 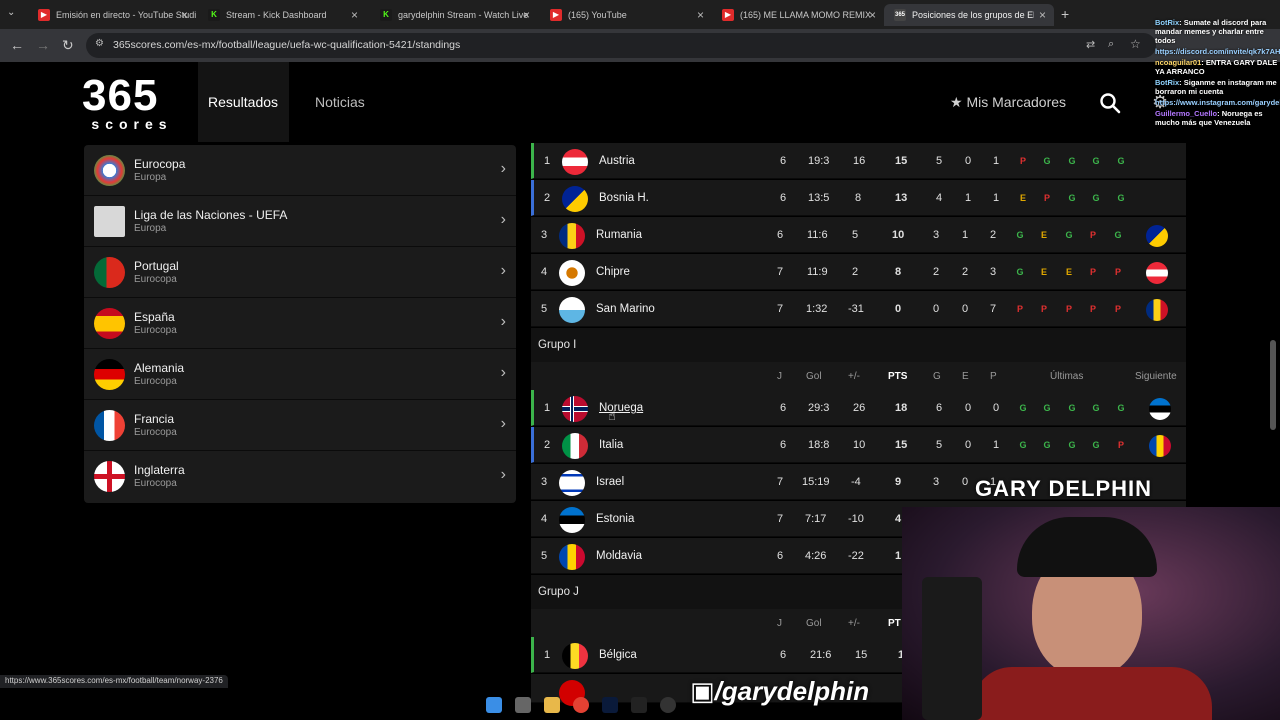 I want to click on file-explorer-icon, so click(x=552, y=705).